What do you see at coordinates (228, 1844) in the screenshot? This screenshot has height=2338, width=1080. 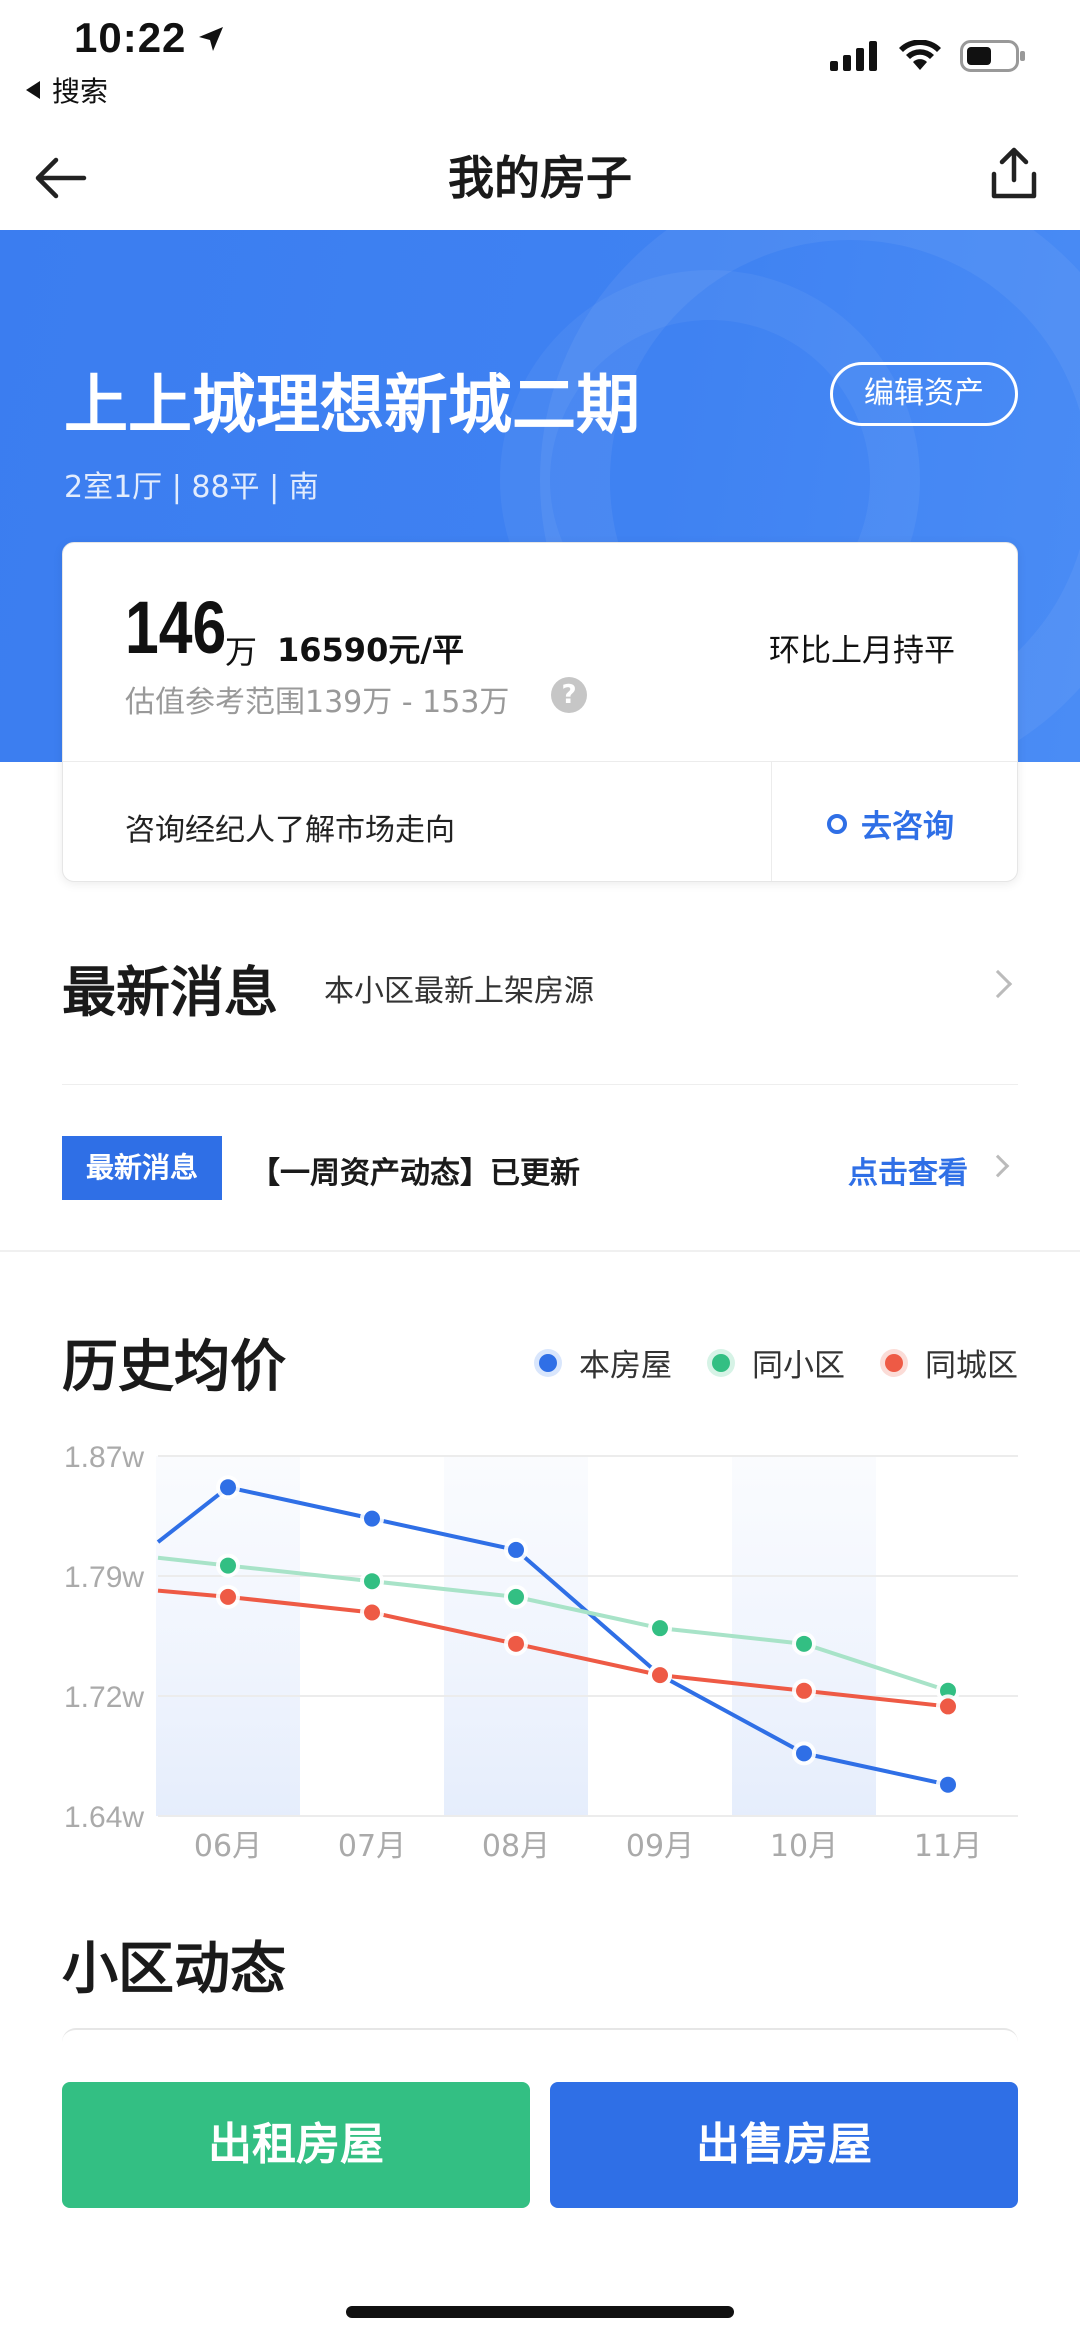 I see `x-tick-label: 06月` at bounding box center [228, 1844].